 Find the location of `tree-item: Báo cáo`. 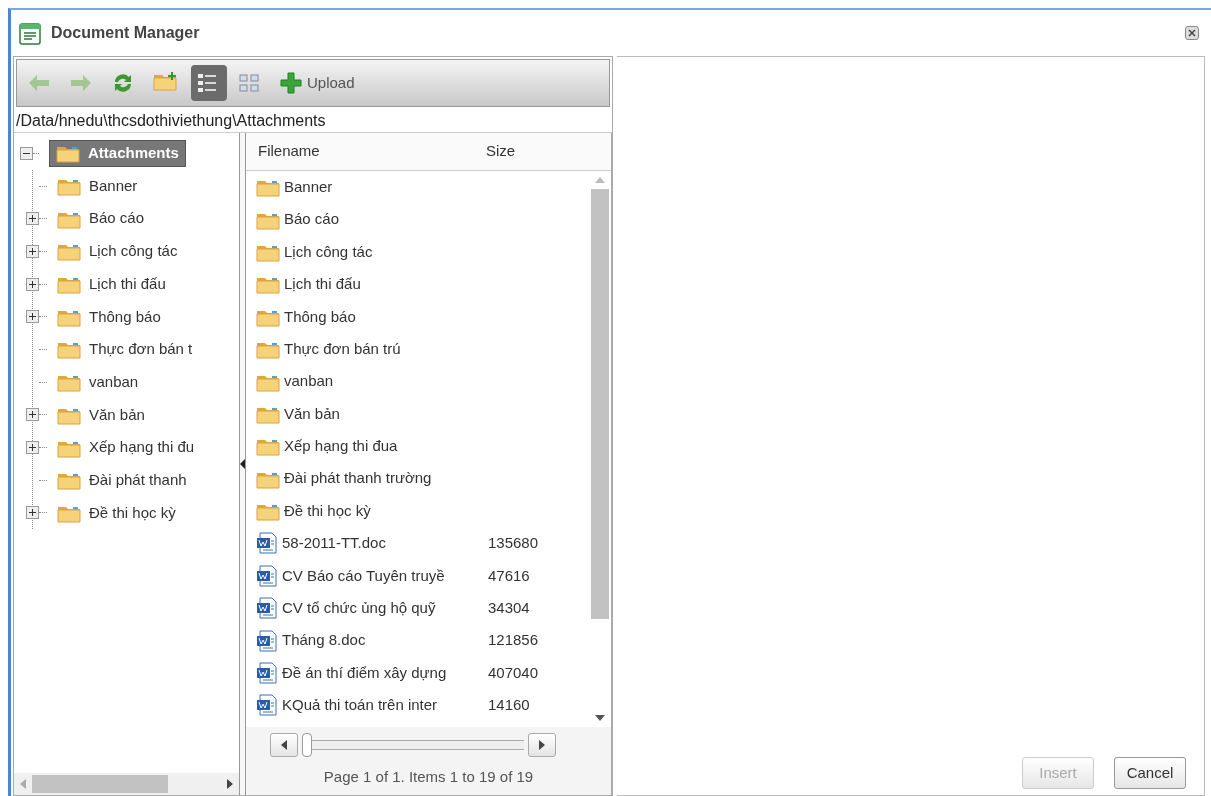

tree-item: Báo cáo is located at coordinates (101, 218).